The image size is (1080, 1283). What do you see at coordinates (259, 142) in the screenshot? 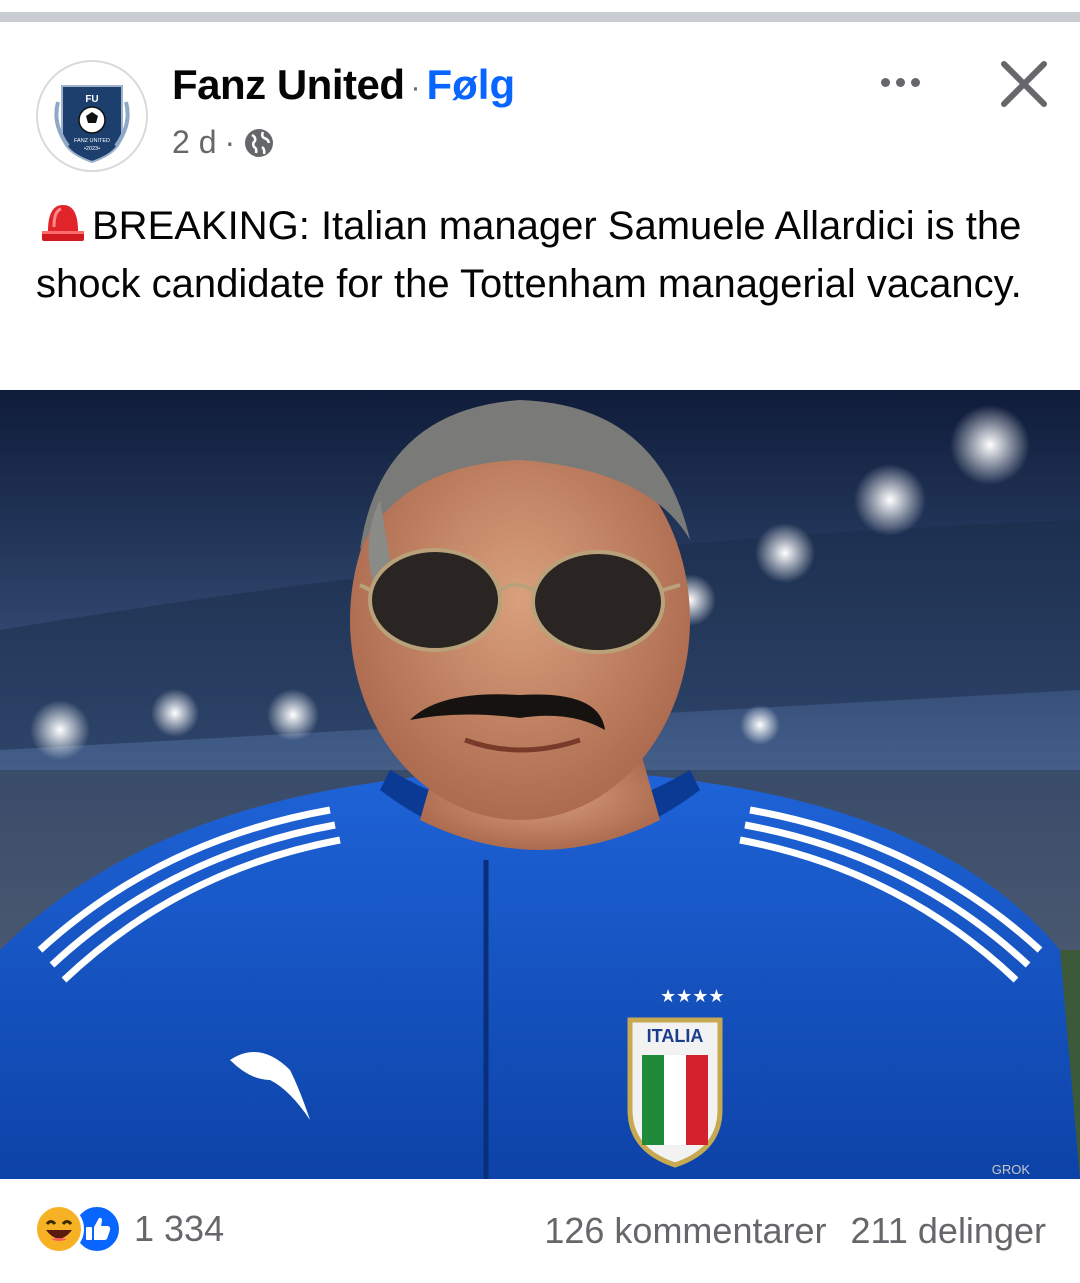
I see `globe-icon` at bounding box center [259, 142].